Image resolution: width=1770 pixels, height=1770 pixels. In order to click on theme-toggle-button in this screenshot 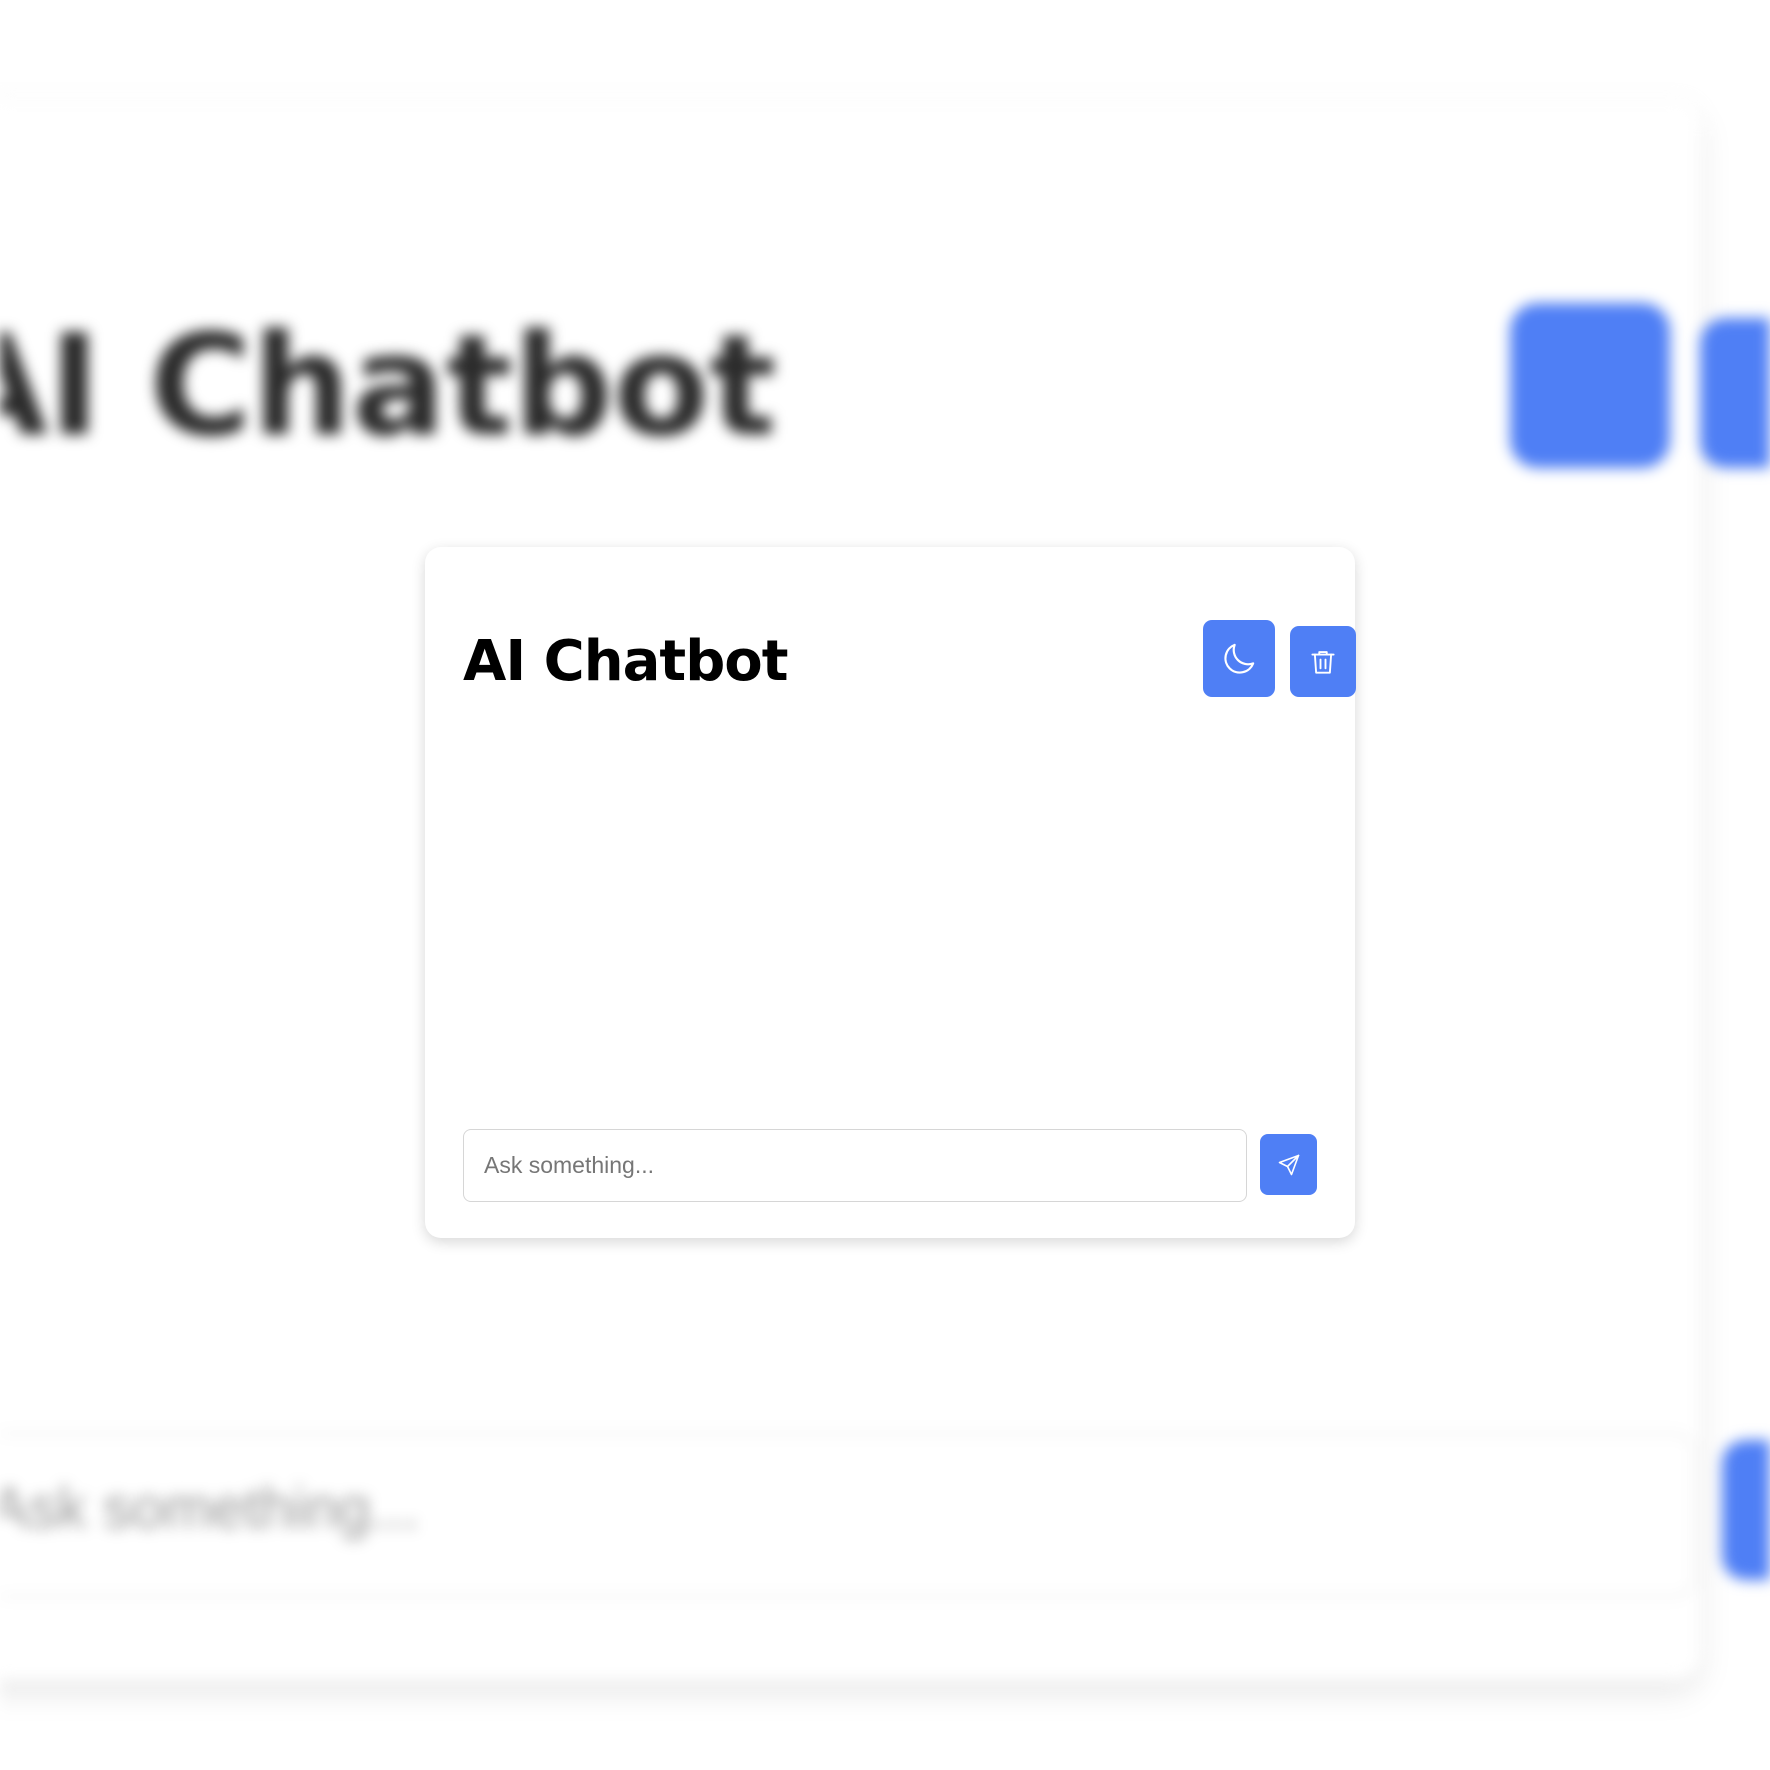, I will do `click(1239, 658)`.